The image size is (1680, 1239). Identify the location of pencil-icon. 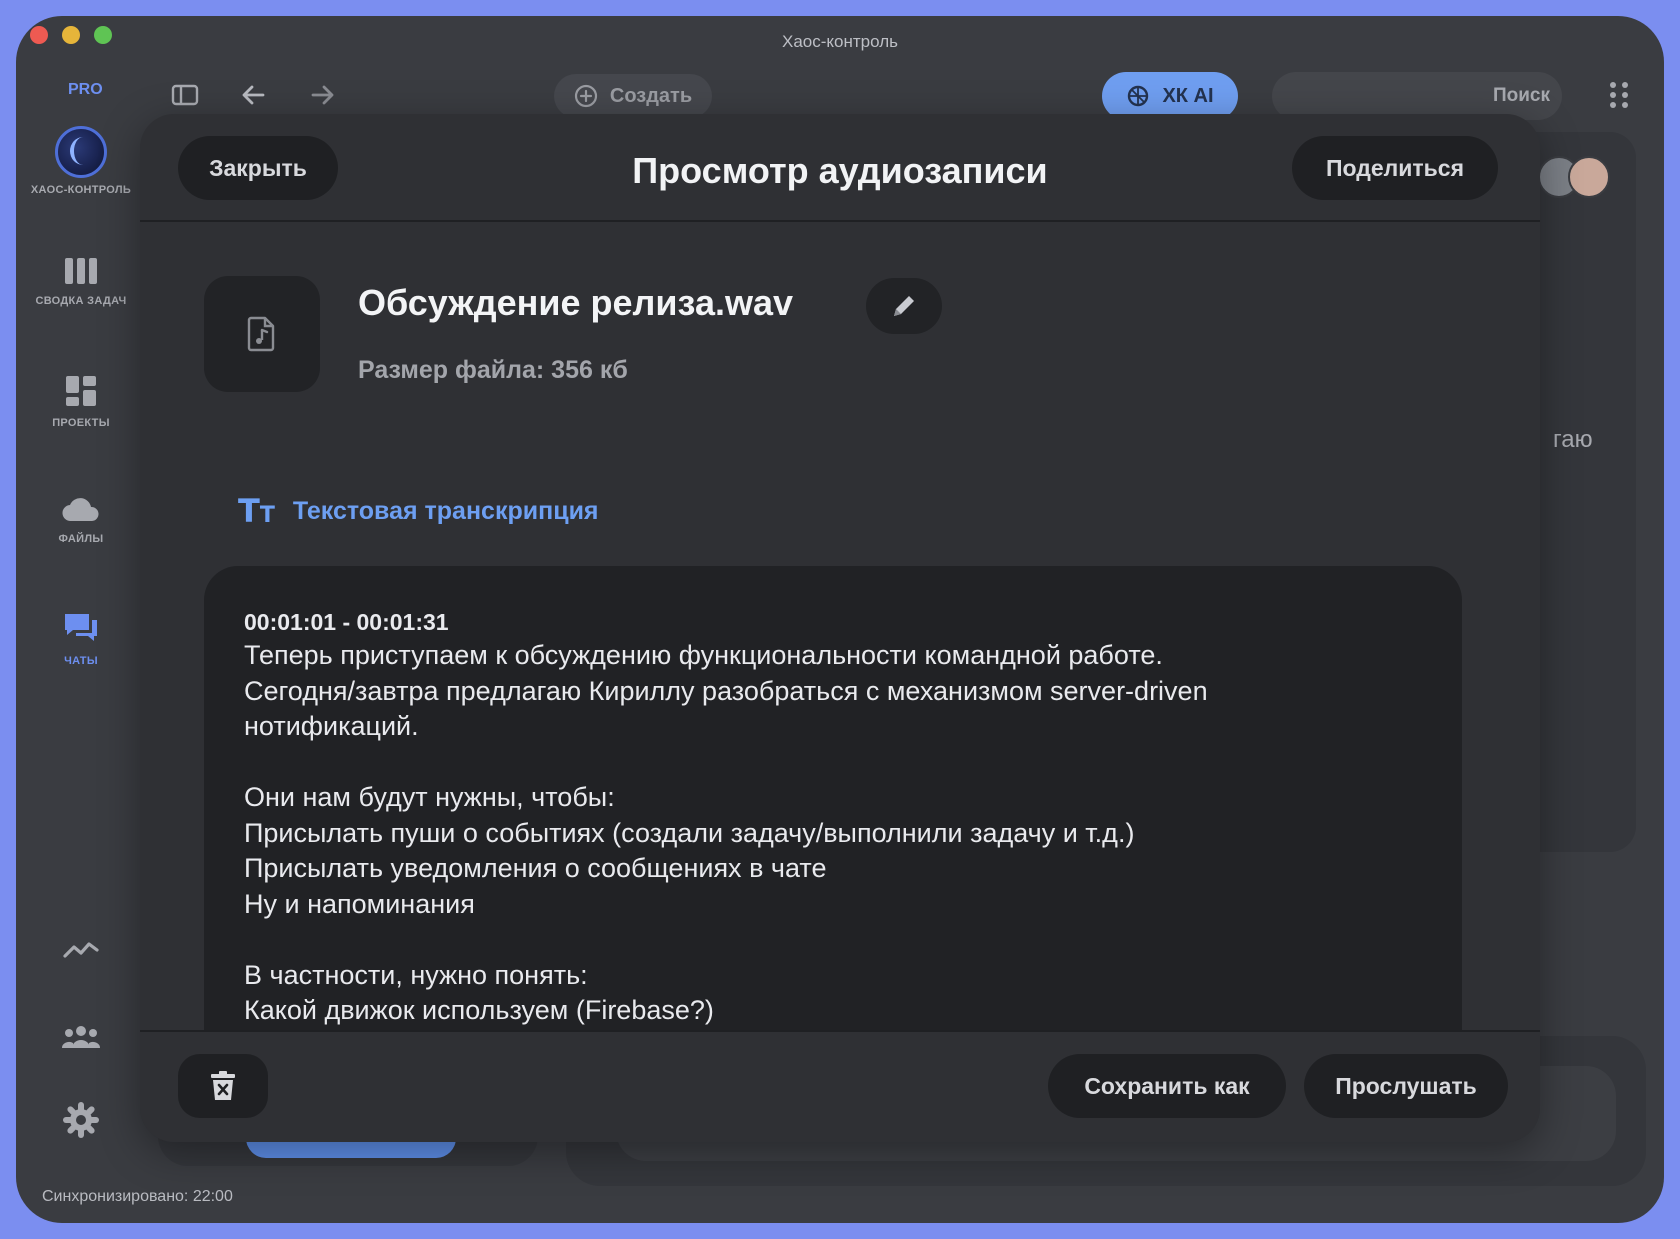
(904, 306).